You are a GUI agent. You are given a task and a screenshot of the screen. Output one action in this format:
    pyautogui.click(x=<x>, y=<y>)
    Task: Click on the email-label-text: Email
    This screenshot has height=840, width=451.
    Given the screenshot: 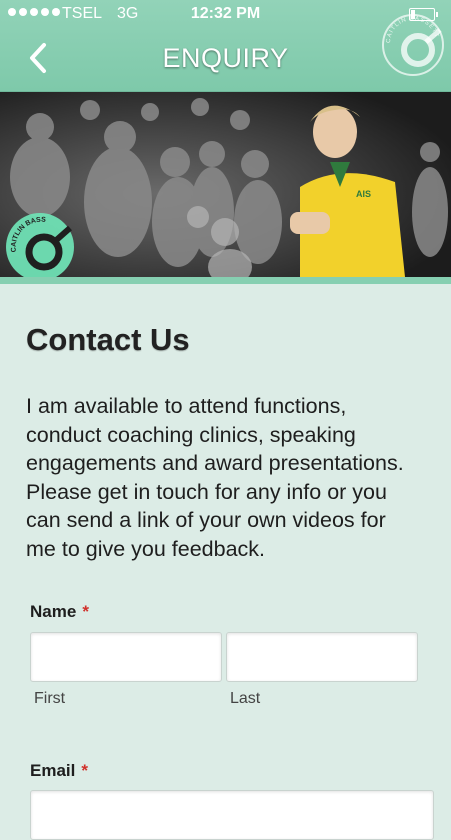 What is the action you would take?
    pyautogui.click(x=53, y=770)
    